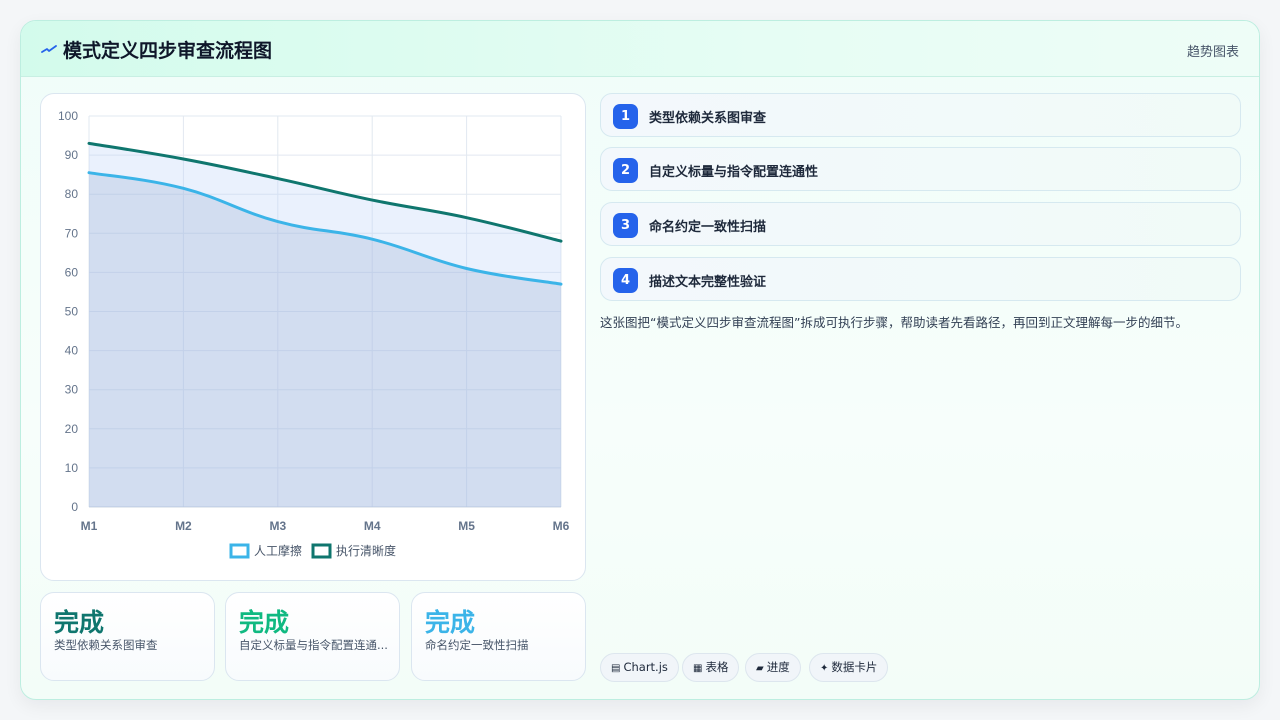 Image resolution: width=1280 pixels, height=720 pixels. Describe the element at coordinates (920, 115) in the screenshot. I see `step-item: 1 类型依赖关系图审查` at that location.